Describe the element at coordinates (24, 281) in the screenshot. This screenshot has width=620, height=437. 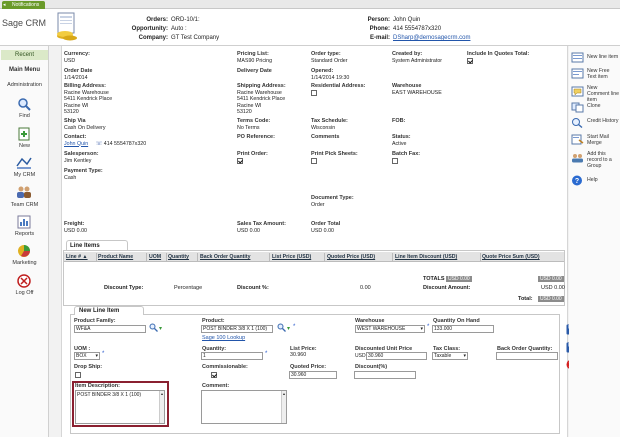
I see `log-off-icon` at that location.